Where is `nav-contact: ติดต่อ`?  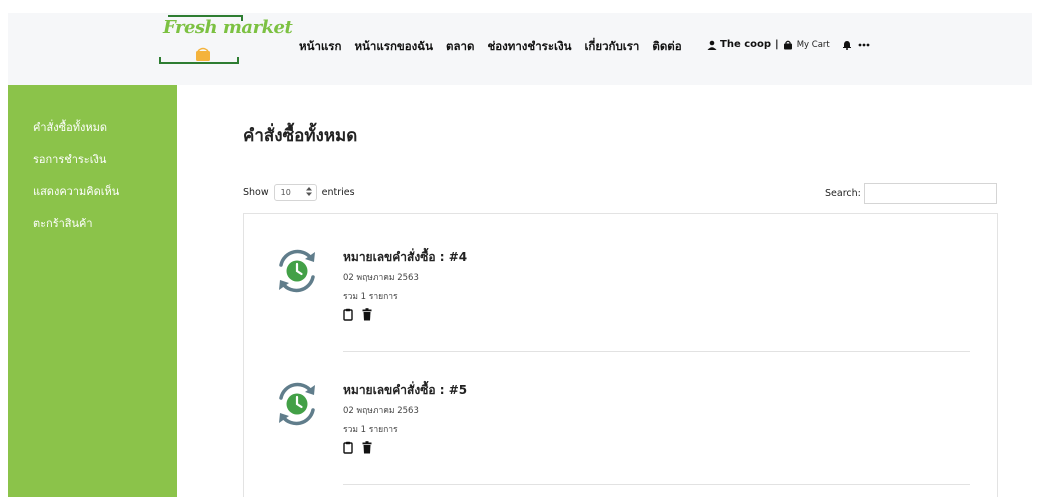
nav-contact: ติดต่อ is located at coordinates (666, 47).